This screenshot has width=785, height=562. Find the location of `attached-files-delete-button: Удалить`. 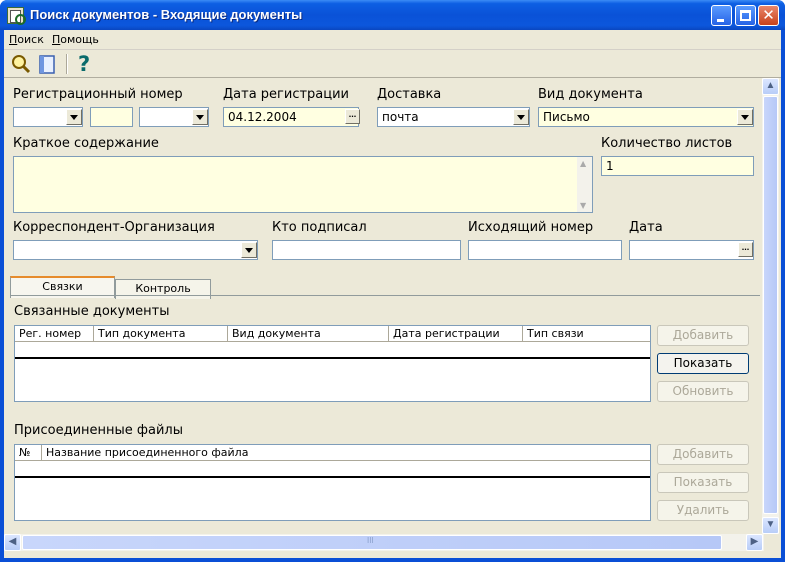

attached-files-delete-button: Удалить is located at coordinates (703, 510).